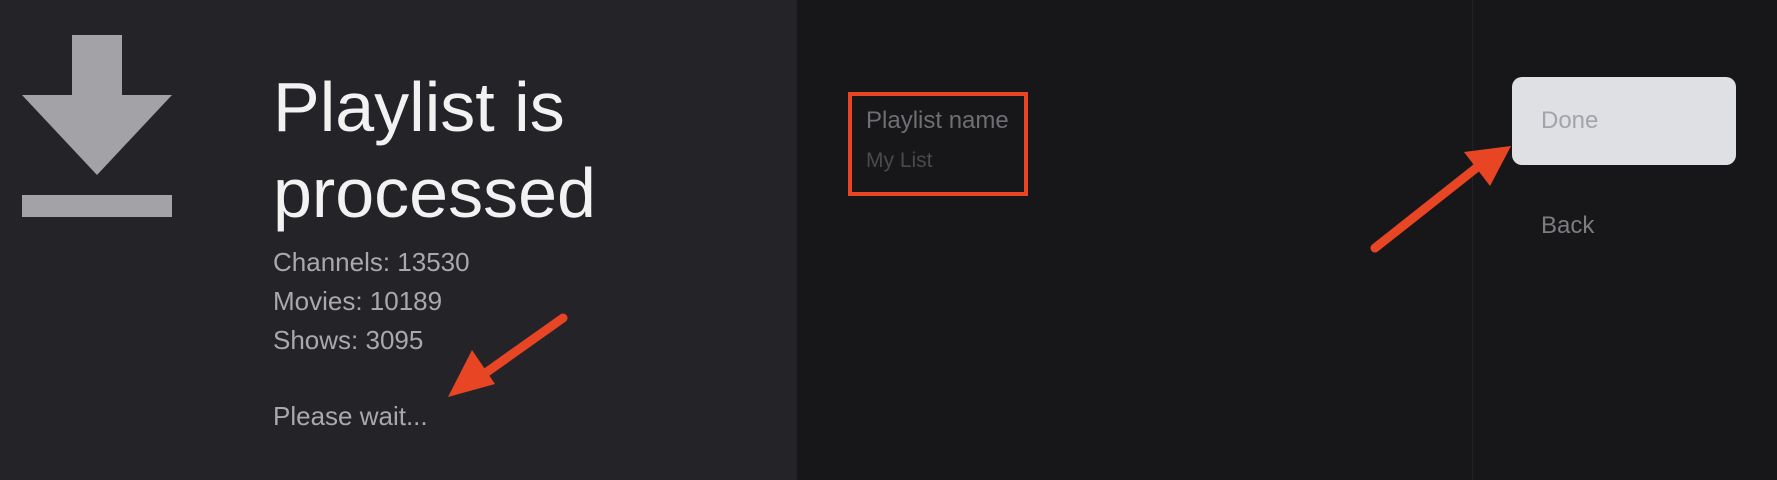 The image size is (1777, 480). Describe the element at coordinates (1624, 121) in the screenshot. I see `done-button: Done` at that location.